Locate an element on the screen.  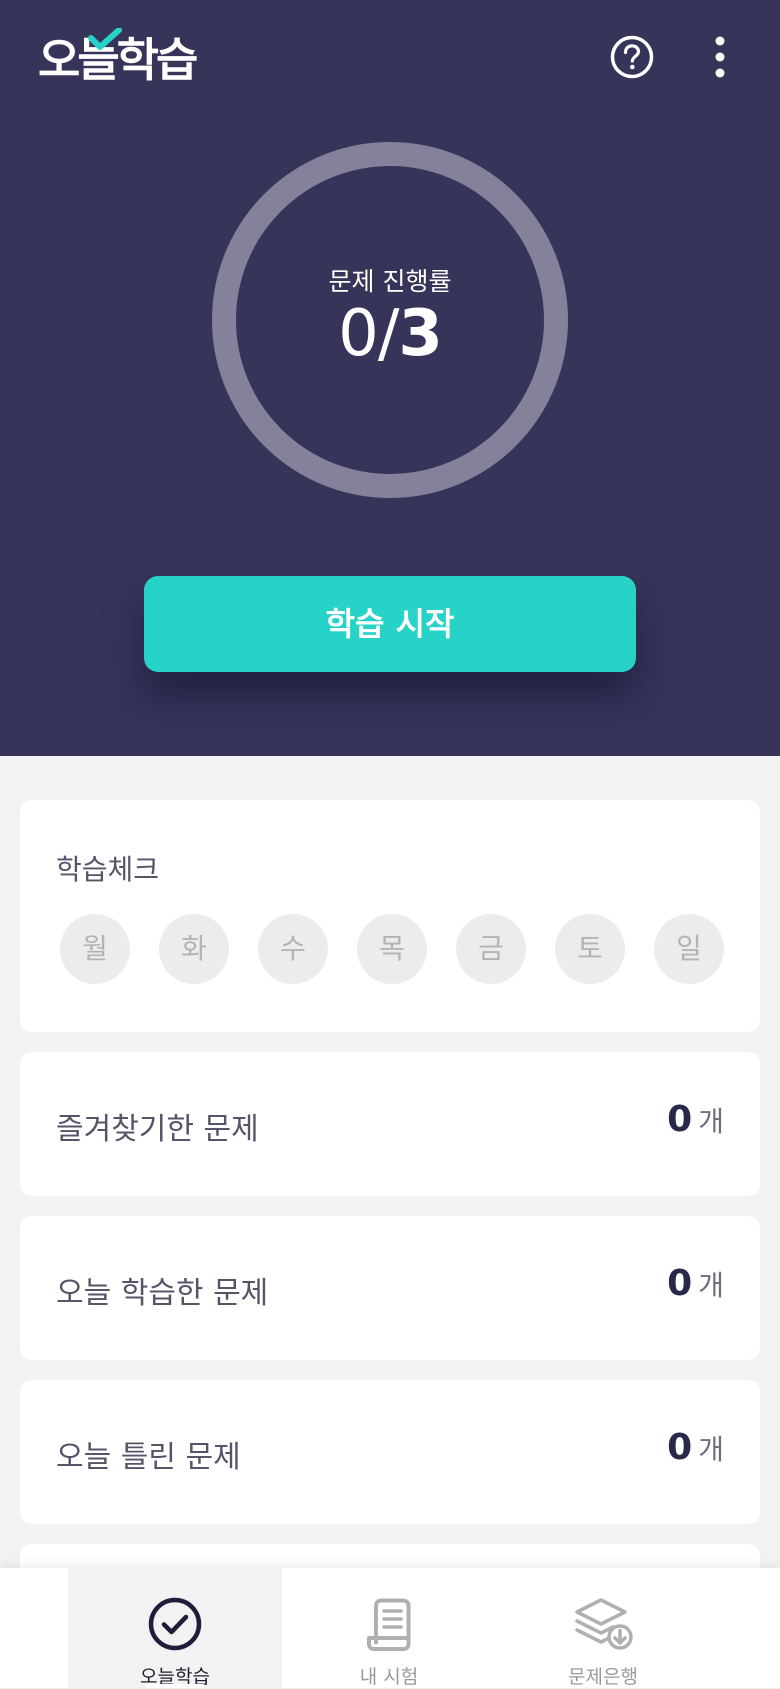
more-options-button is located at coordinates (720, 57).